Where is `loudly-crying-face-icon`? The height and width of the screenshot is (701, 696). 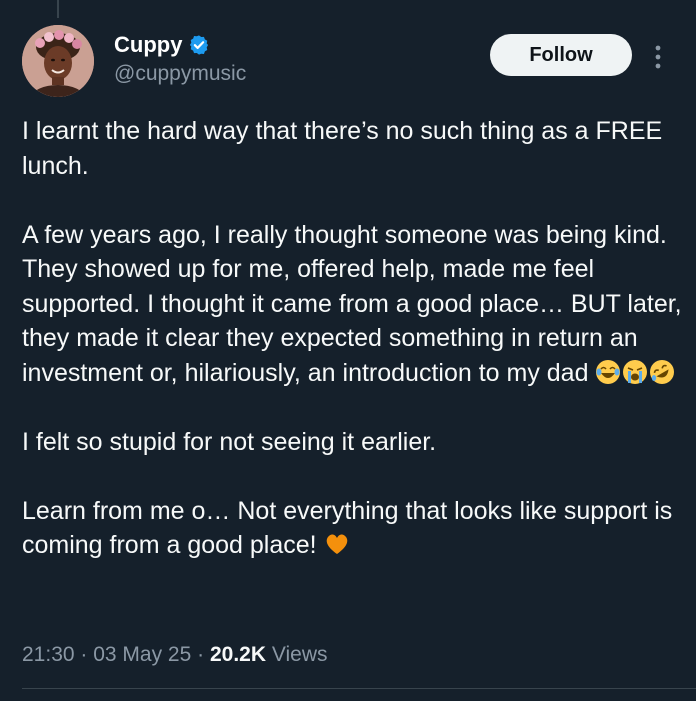
loudly-crying-face-icon is located at coordinates (635, 371).